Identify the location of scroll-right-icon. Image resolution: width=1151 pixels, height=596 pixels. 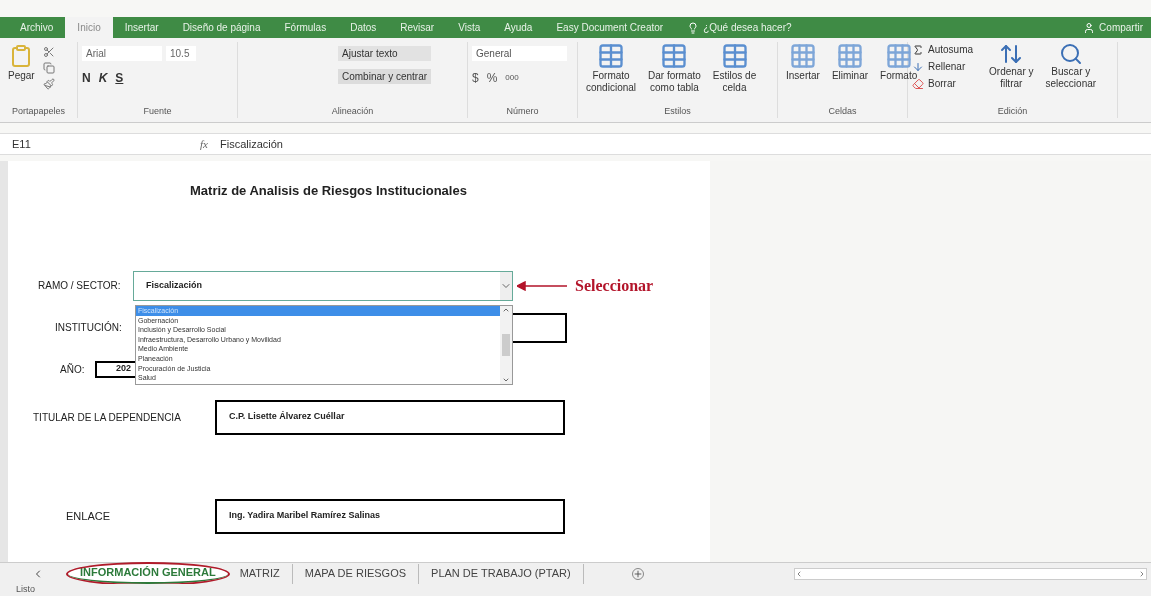
(1142, 573).